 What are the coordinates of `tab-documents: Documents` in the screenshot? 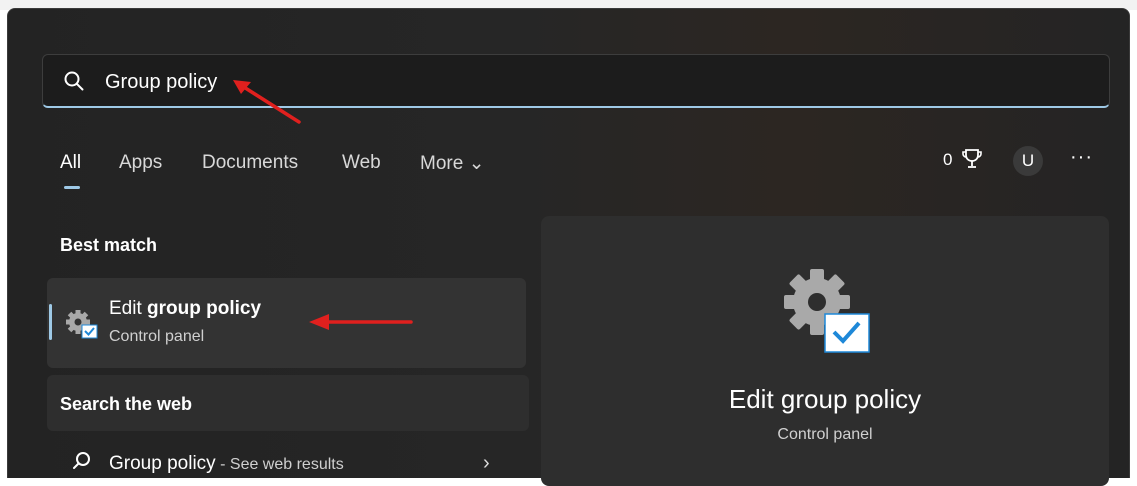 It's located at (250, 163).